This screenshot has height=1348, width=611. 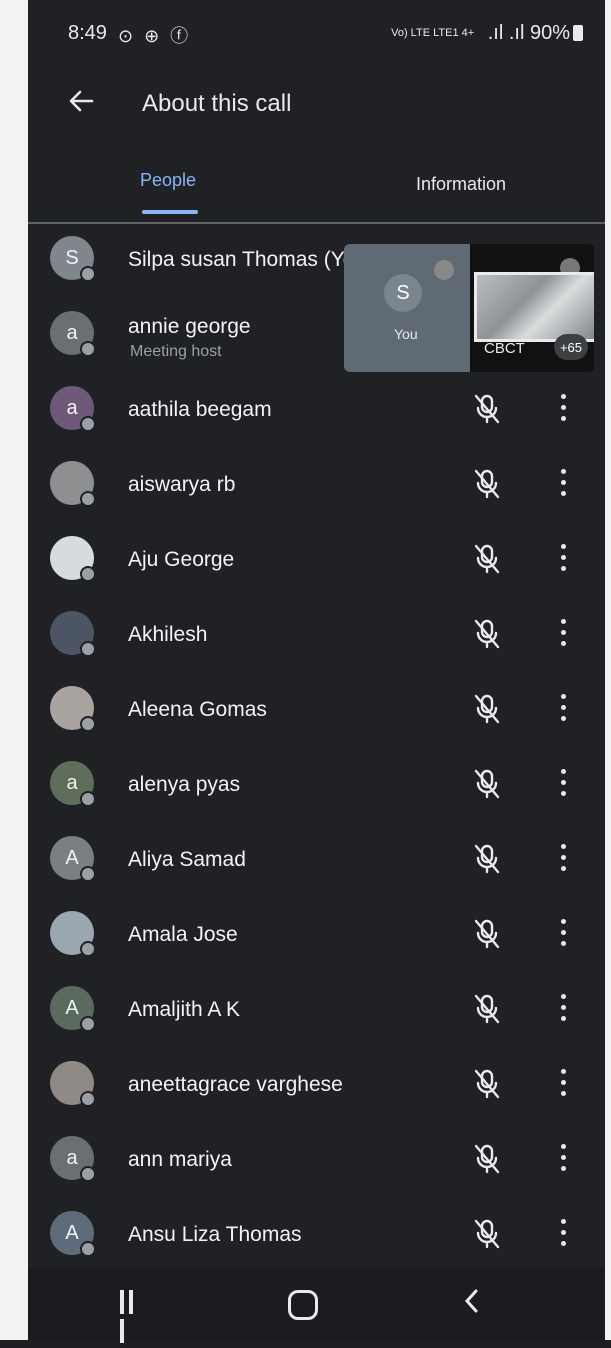 What do you see at coordinates (168, 634) in the screenshot?
I see `participant-name: Akhilesh` at bounding box center [168, 634].